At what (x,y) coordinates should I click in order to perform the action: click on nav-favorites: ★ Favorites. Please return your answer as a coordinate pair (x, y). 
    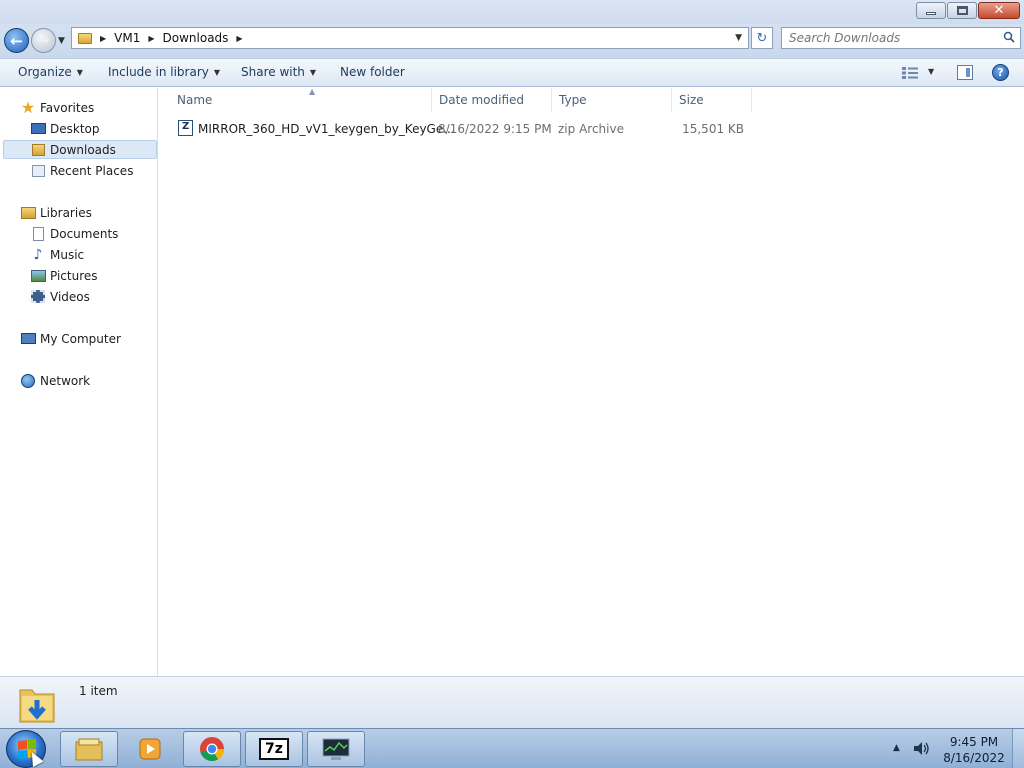
    Looking at the image, I should click on (57, 107).